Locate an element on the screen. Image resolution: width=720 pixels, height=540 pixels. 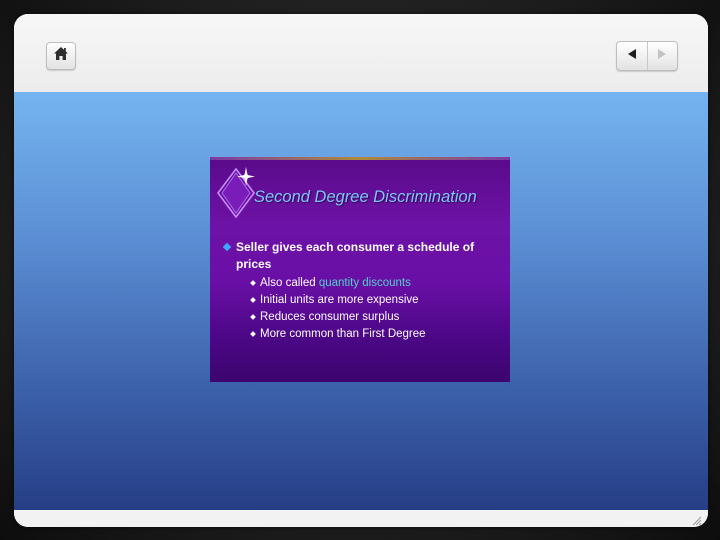
highlighted-term: quantity discounts is located at coordinates (364, 283).